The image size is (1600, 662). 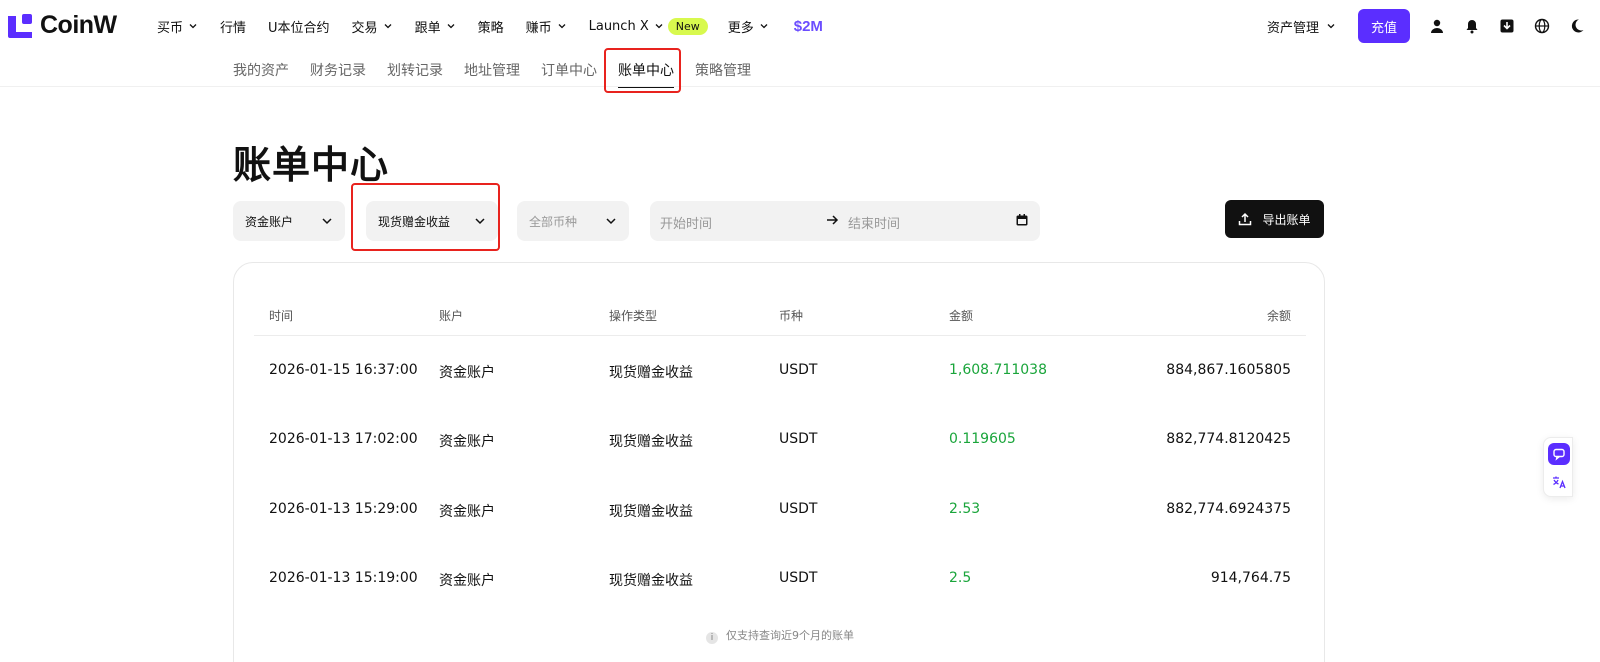 I want to click on nav-item-label: 行情, so click(x=233, y=28).